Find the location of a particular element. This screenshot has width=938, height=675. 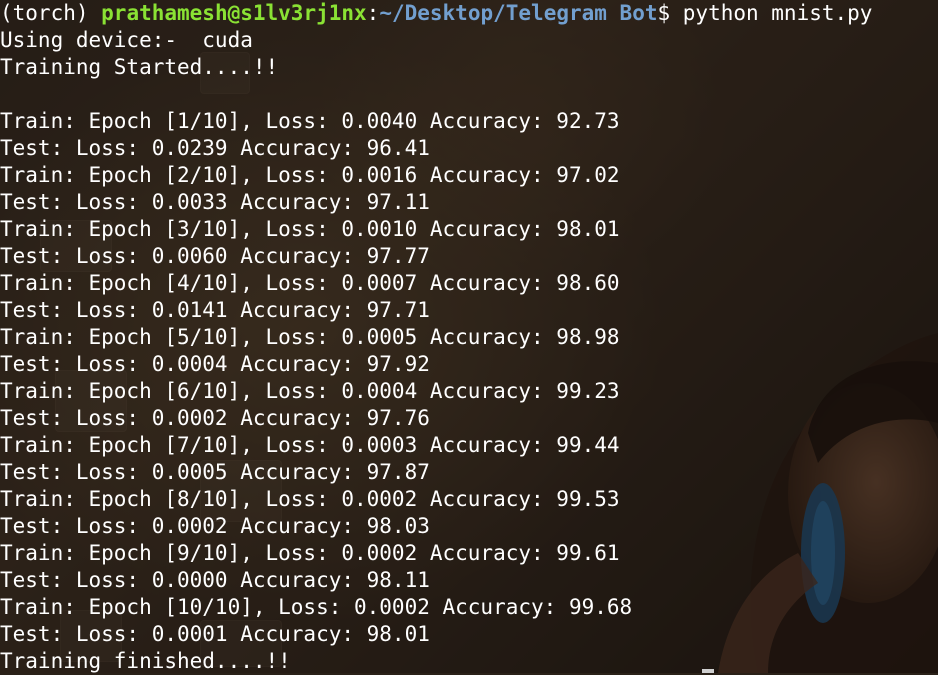

test-line-epoch-7: Test: Loss: 0.0005 Accuracy: 97.87 is located at coordinates (215, 472).